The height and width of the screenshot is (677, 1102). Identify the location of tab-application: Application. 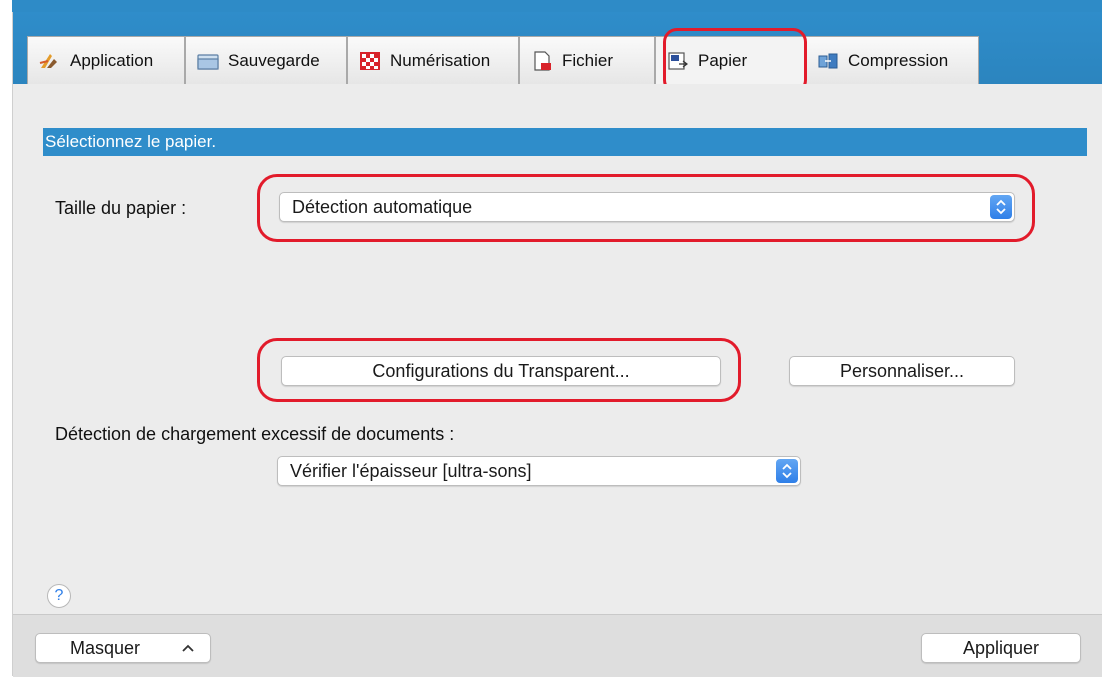
(106, 60).